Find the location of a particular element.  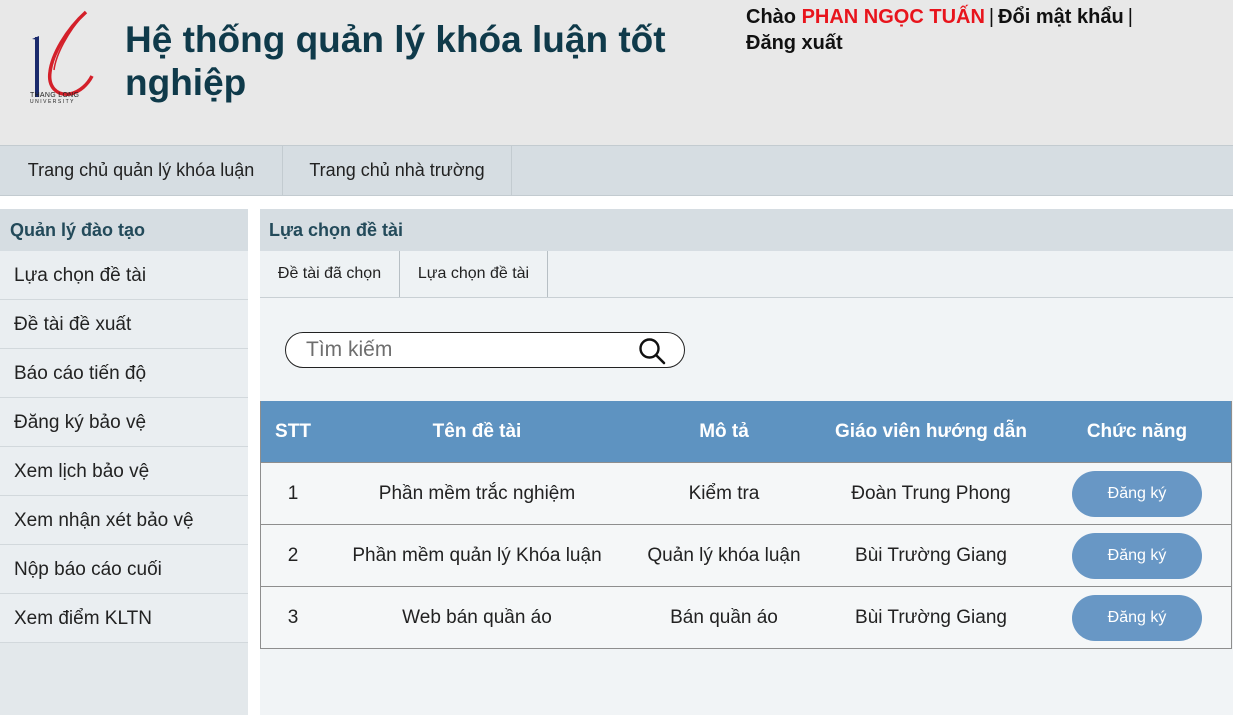

cell-topic-name: Web bán quần áo is located at coordinates (477, 617).